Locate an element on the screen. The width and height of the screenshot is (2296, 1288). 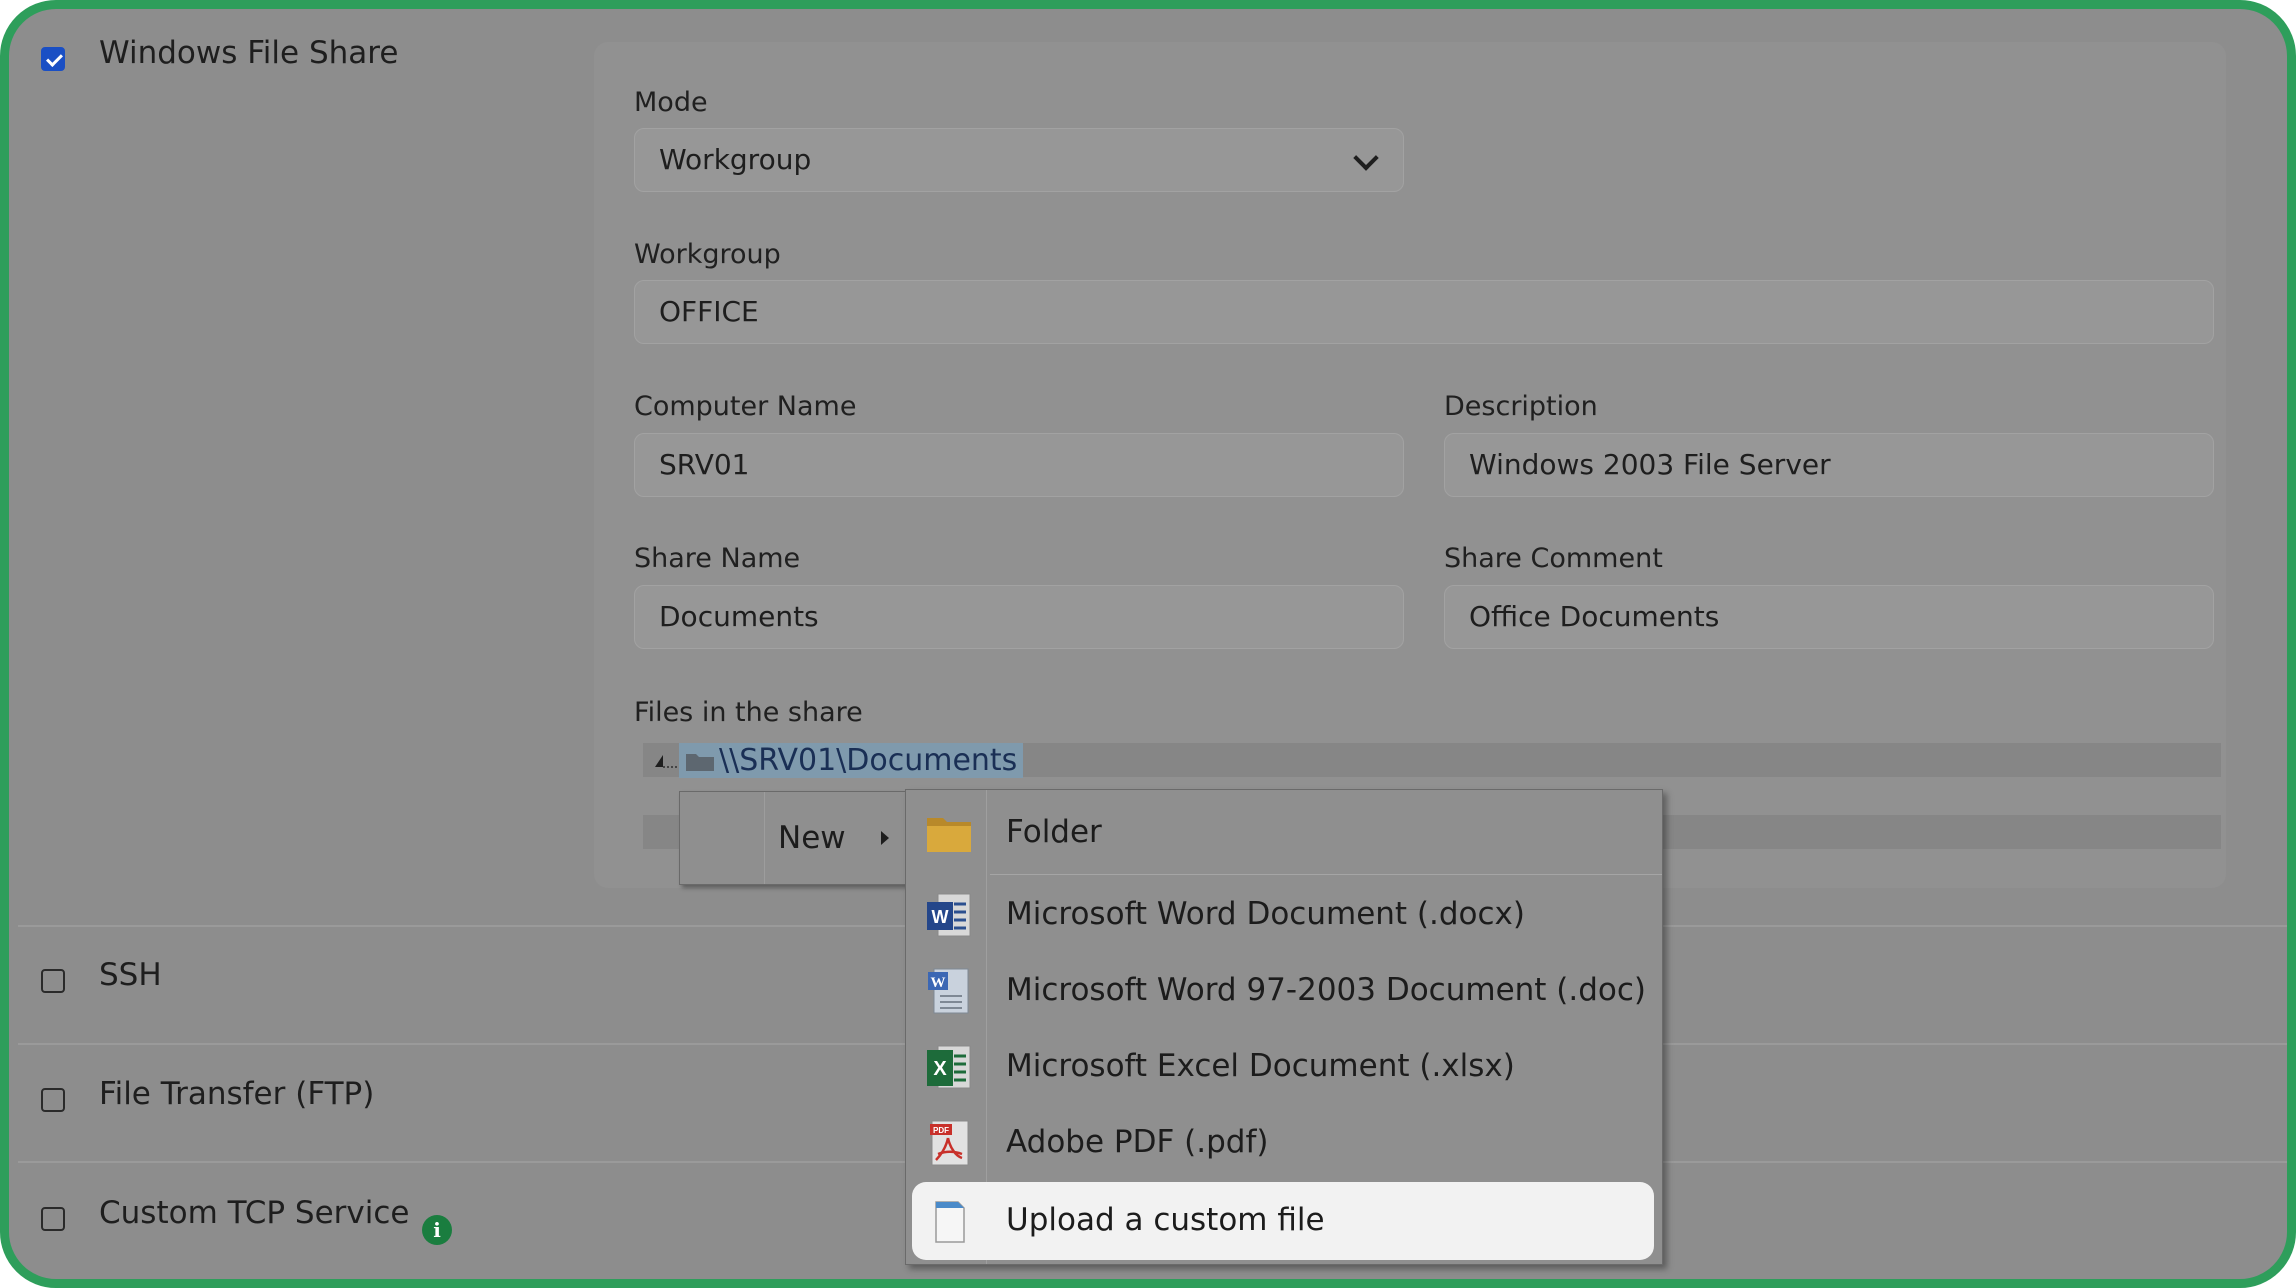
context-menu: New is located at coordinates (794, 838).